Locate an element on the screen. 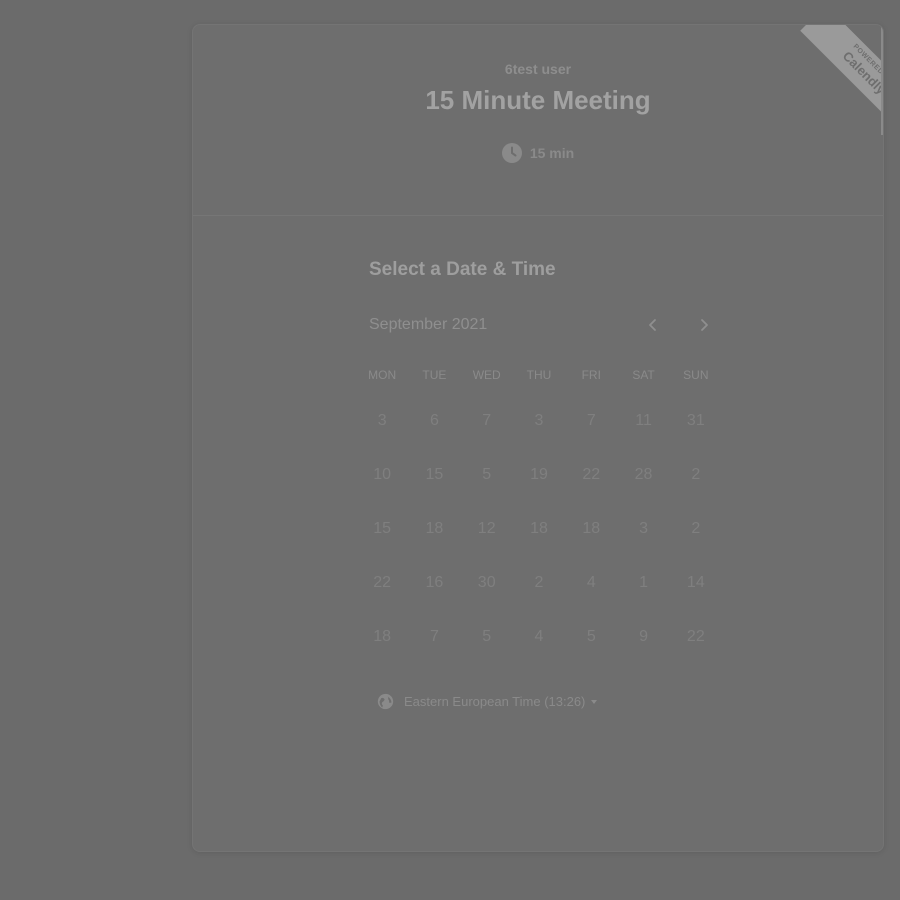 This screenshot has width=900, height=900. duration-label: 15 min is located at coordinates (552, 153).